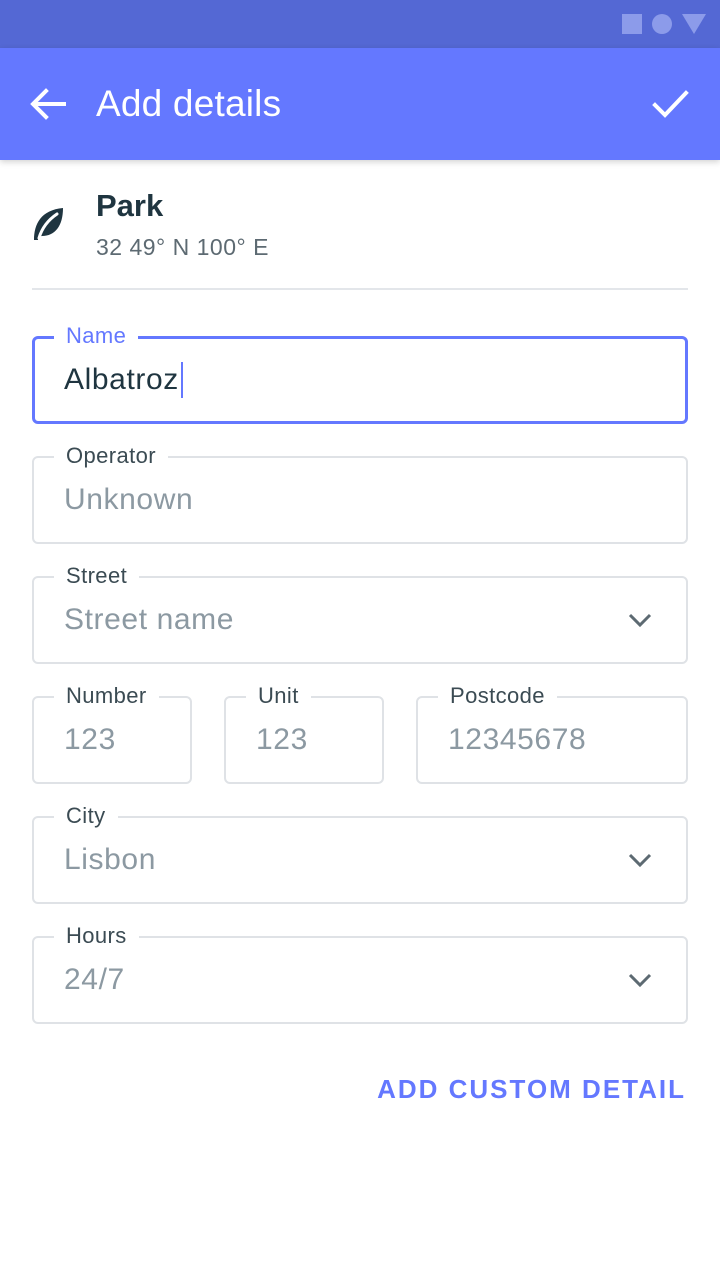  Describe the element at coordinates (94, 979) in the screenshot. I see `hours-value: 24/7` at that location.